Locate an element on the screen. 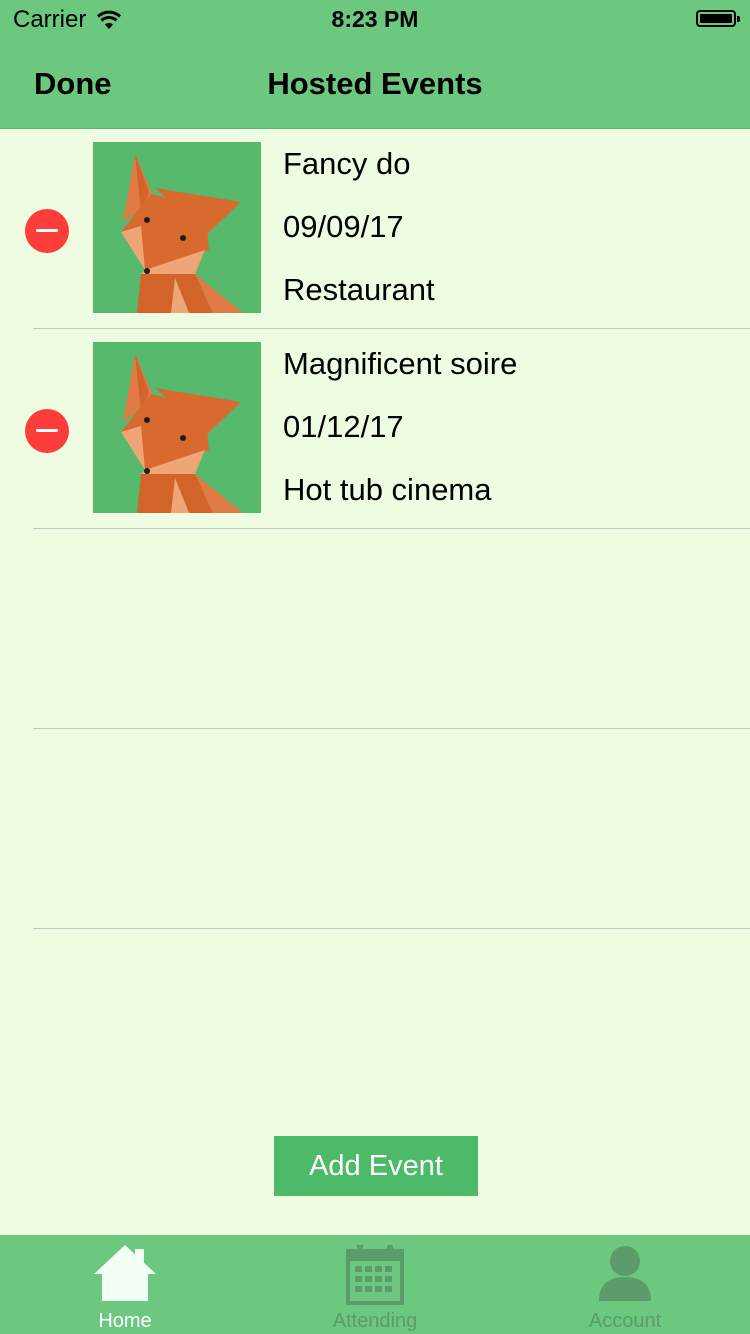  status-time: 8:23 PM is located at coordinates (375, 19).